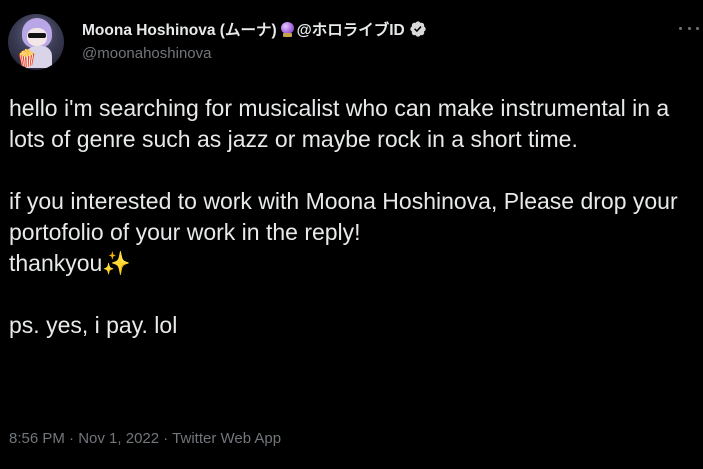  Describe the element at coordinates (220, 438) in the screenshot. I see `tweet-source: Twitter Web App` at that location.